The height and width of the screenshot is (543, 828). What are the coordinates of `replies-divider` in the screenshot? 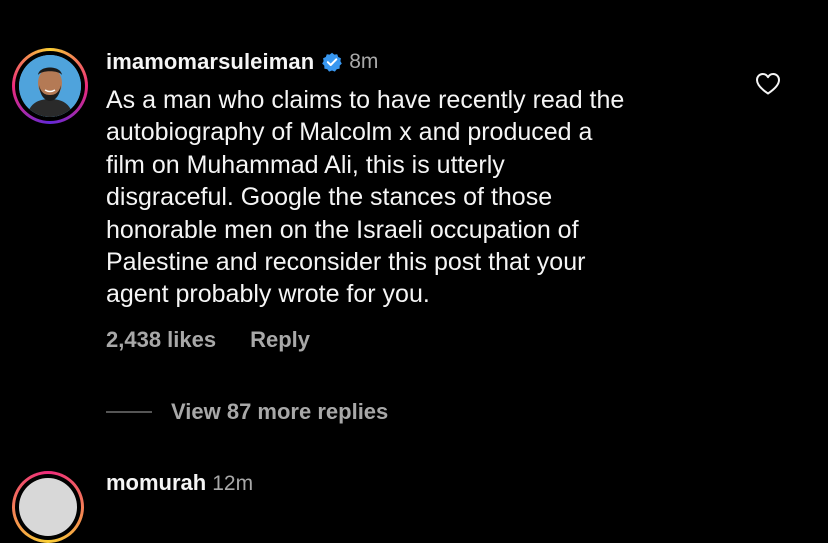 It's located at (129, 412).